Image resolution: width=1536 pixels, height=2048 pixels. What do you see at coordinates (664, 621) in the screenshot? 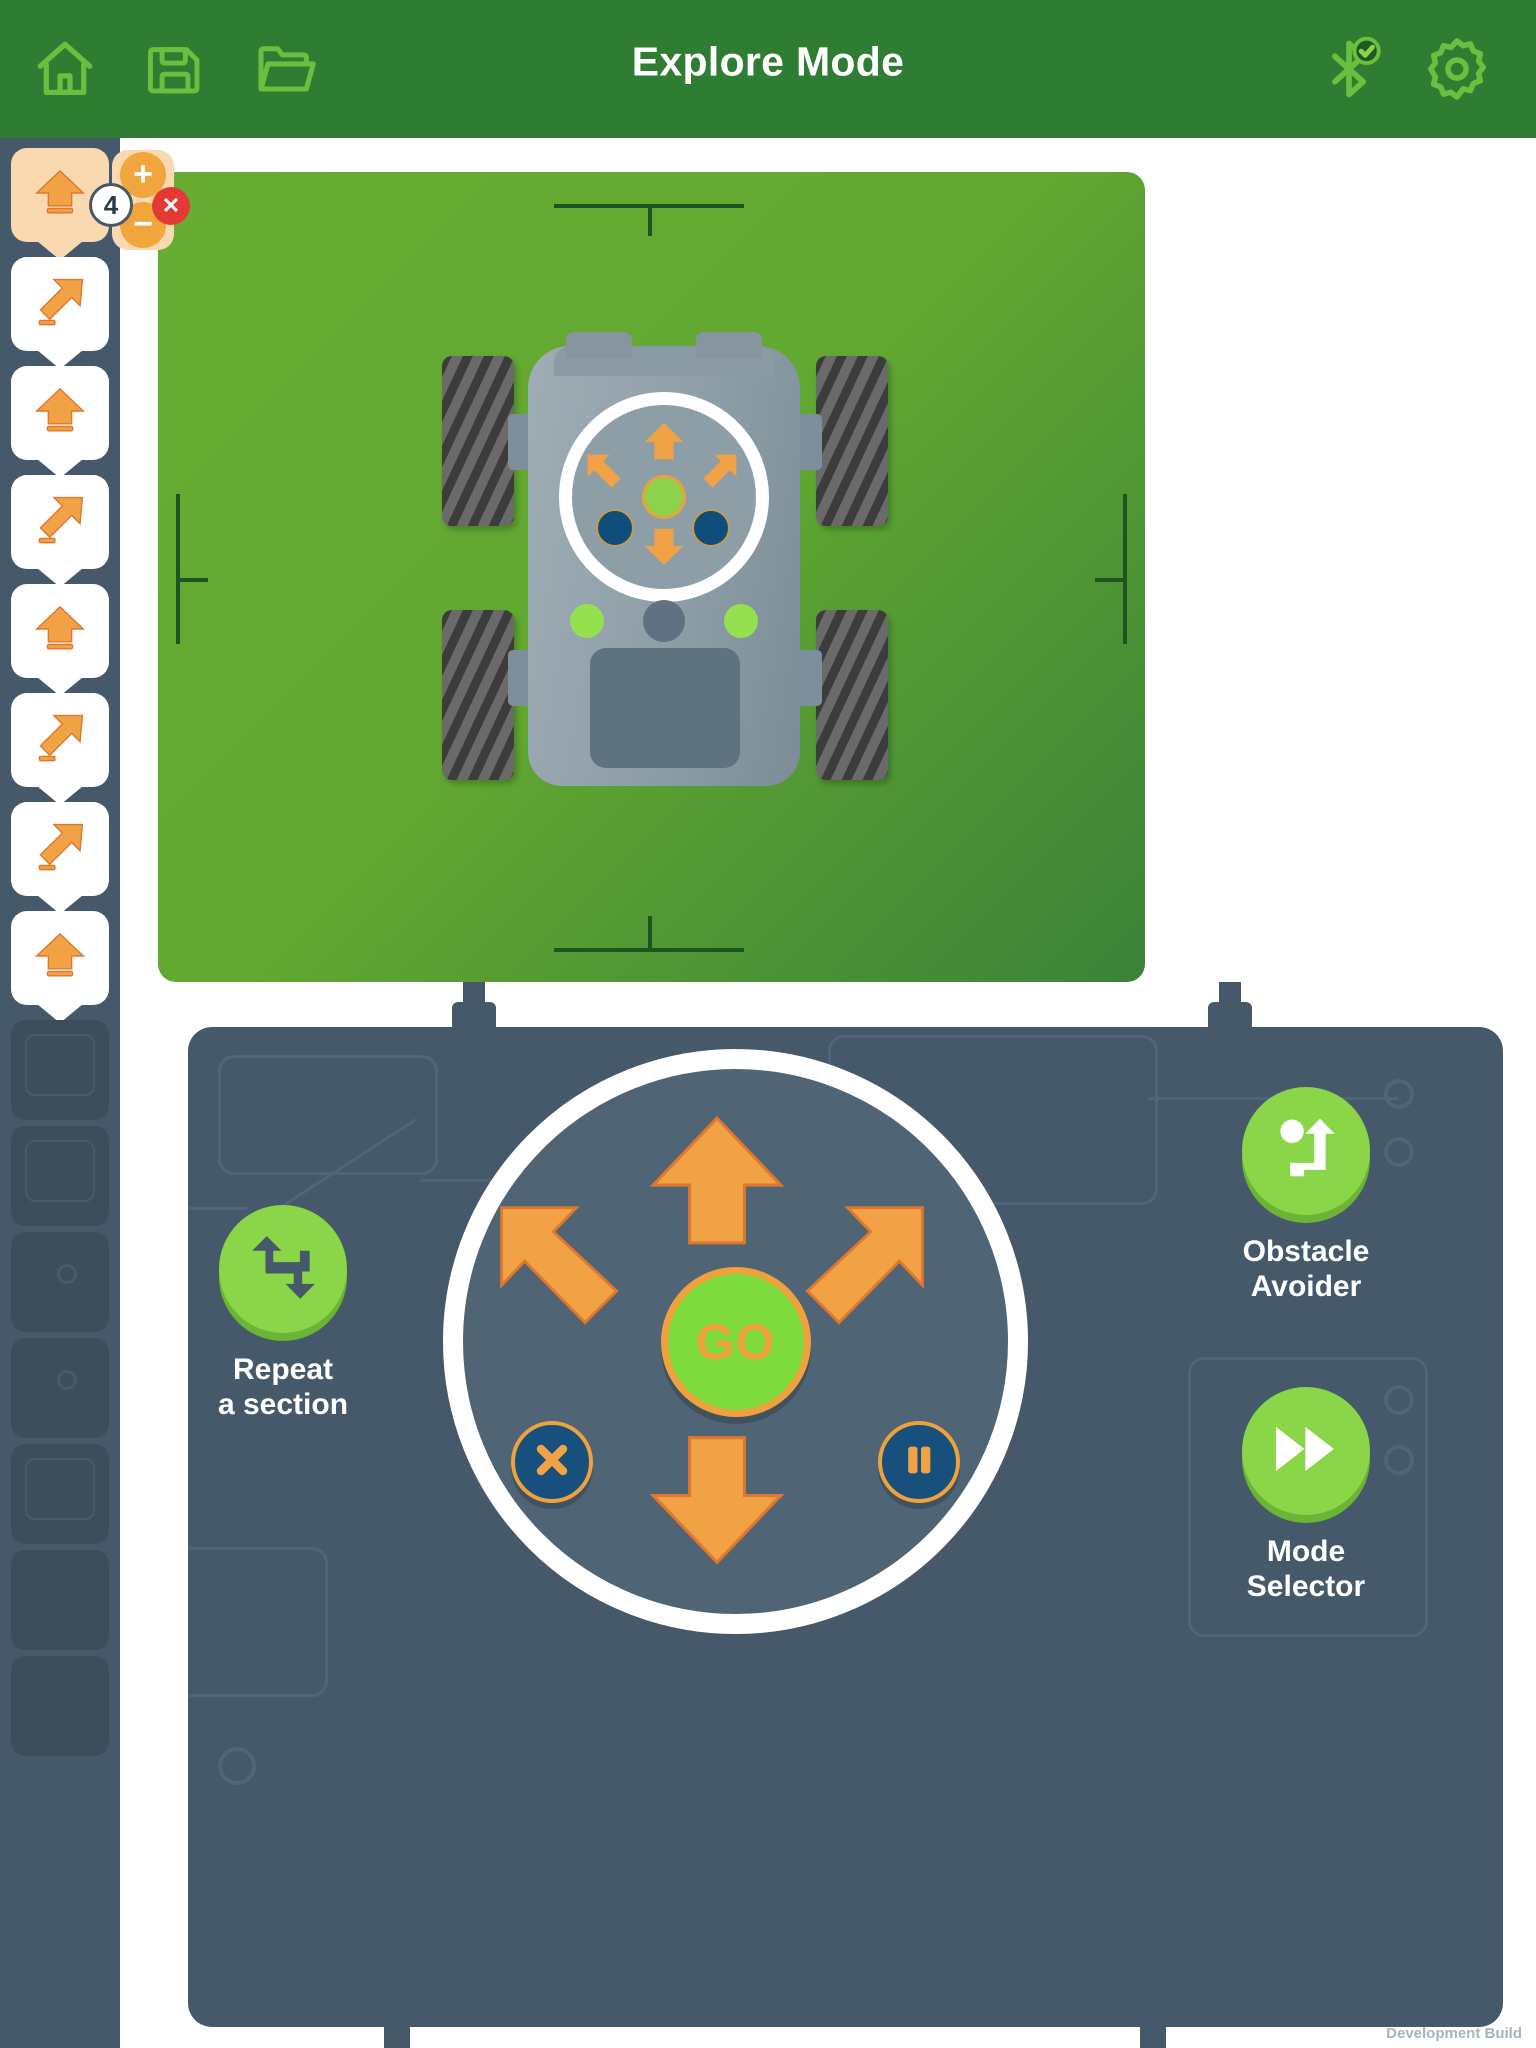
I see `robot-sensor` at bounding box center [664, 621].